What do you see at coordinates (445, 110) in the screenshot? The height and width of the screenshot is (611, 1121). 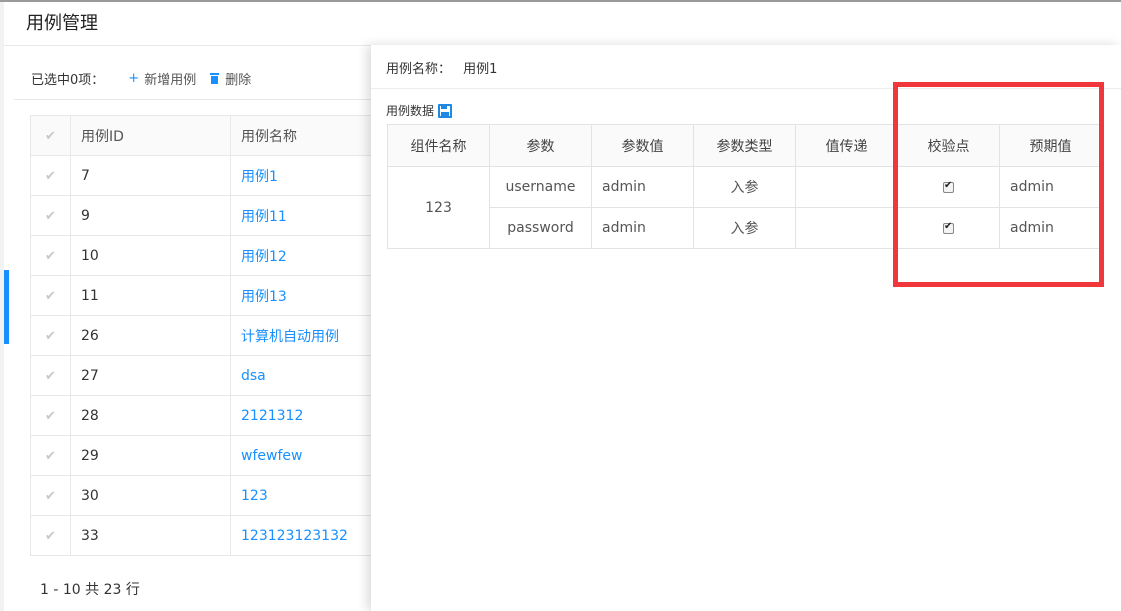 I see `save-icon` at bounding box center [445, 110].